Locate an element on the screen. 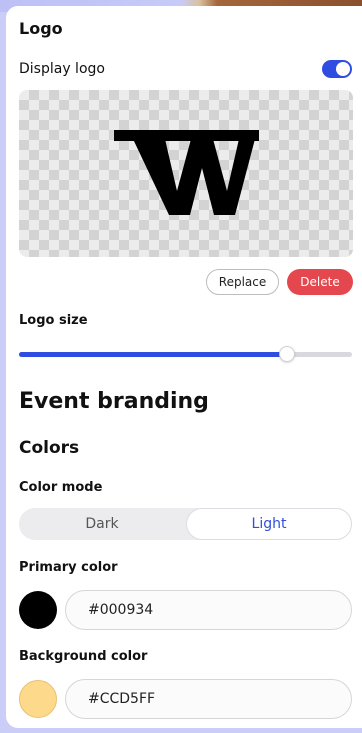 The image size is (362, 733). slider-fill is located at coordinates (153, 354).